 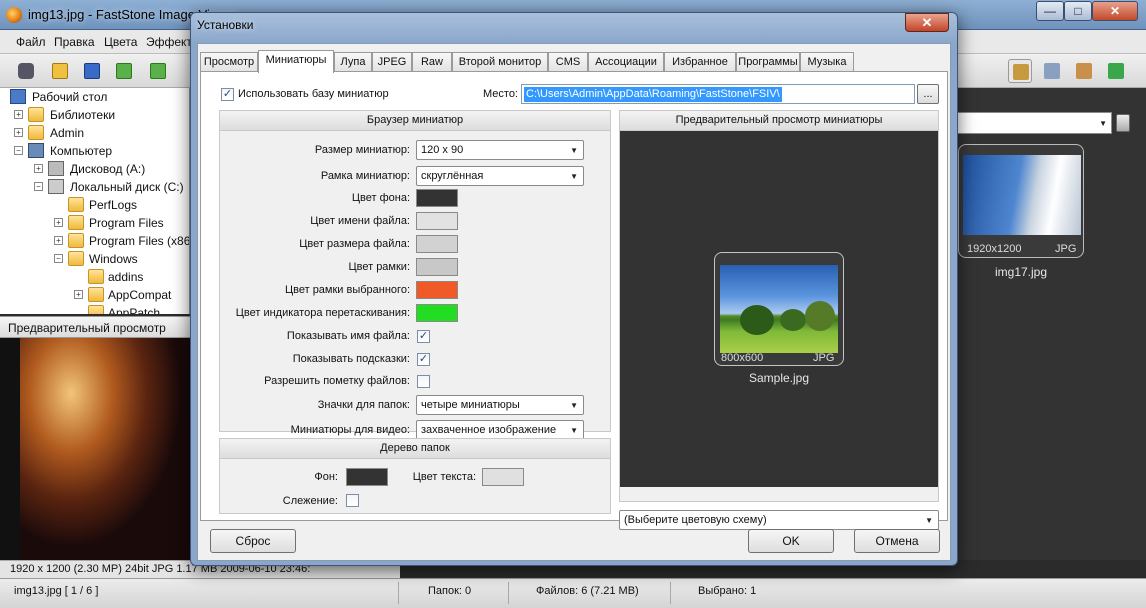 What do you see at coordinates (927, 22) in the screenshot?
I see `dialog-close-button: ✕` at bounding box center [927, 22].